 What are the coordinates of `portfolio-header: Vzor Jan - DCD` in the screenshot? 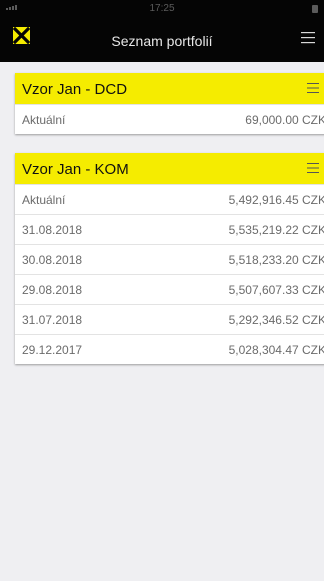 It's located at (169, 88).